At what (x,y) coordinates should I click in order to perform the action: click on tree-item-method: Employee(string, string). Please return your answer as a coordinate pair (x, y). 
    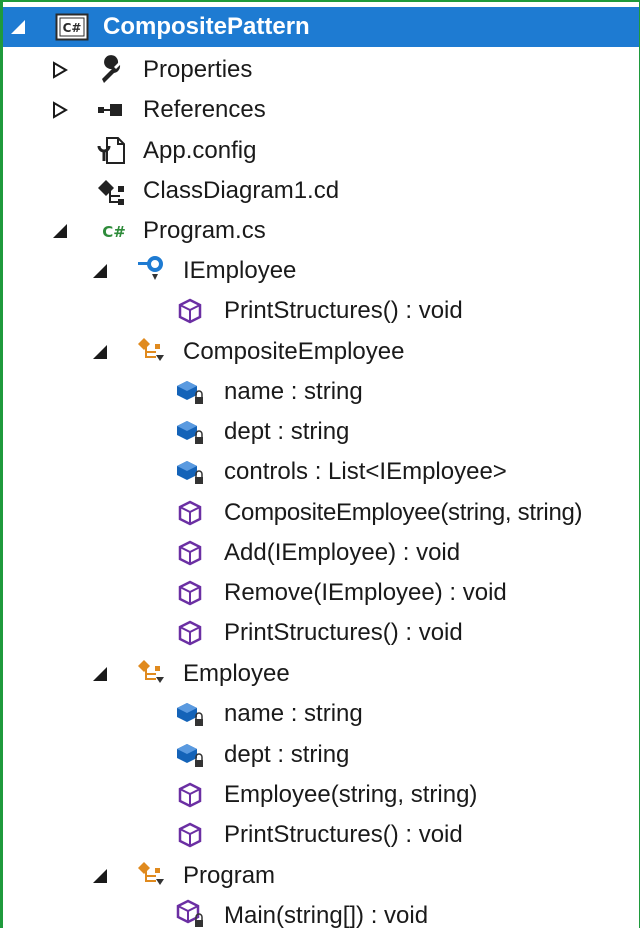
    Looking at the image, I should click on (283, 795).